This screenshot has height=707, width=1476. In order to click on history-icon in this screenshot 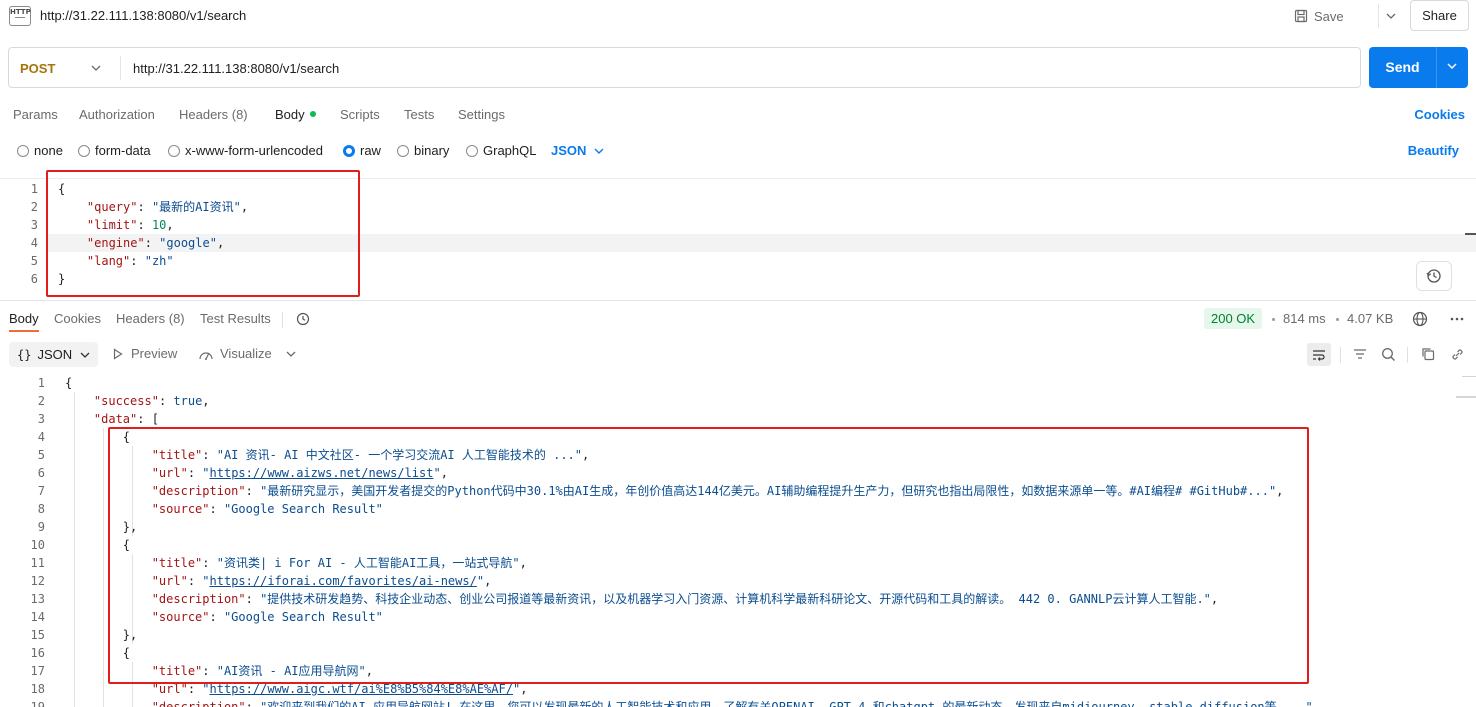, I will do `click(1433, 276)`.